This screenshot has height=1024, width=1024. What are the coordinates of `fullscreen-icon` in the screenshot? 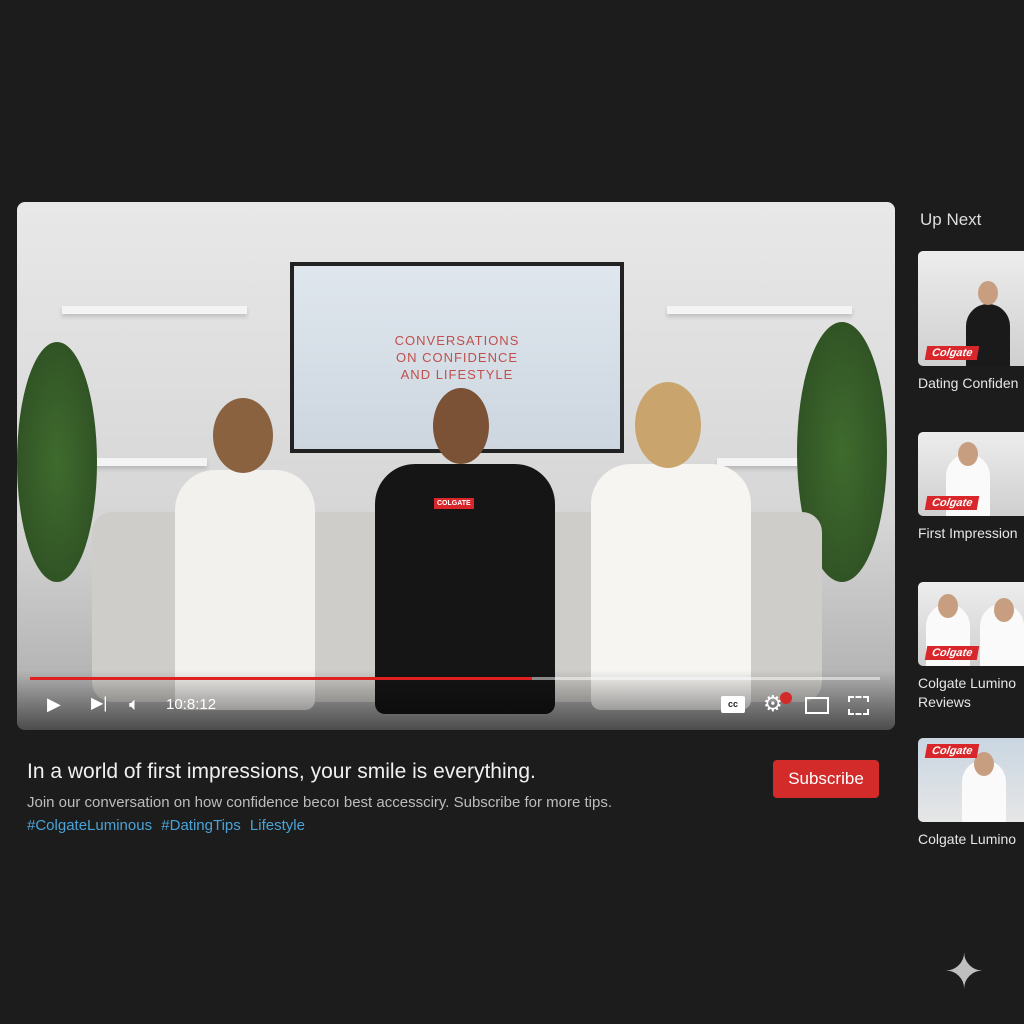 It's located at (858, 705).